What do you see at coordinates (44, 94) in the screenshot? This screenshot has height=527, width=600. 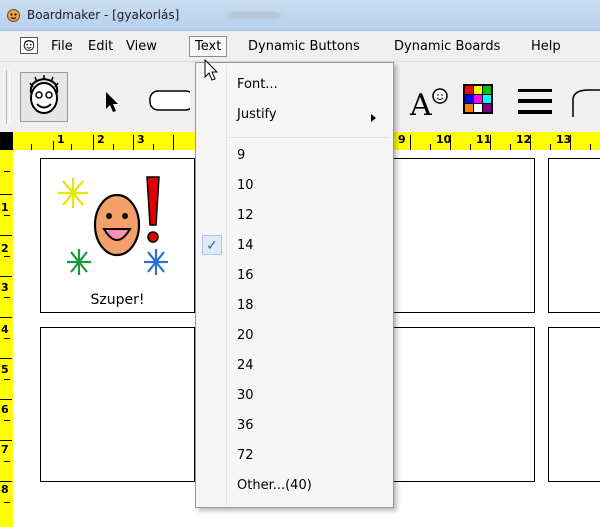 I see `face-symbol-icon` at bounding box center [44, 94].